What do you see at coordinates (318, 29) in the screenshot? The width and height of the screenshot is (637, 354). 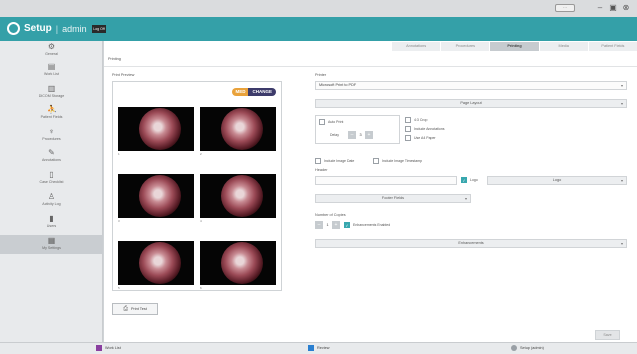 I see `app-header: Setup | admin Log Off` at bounding box center [318, 29].